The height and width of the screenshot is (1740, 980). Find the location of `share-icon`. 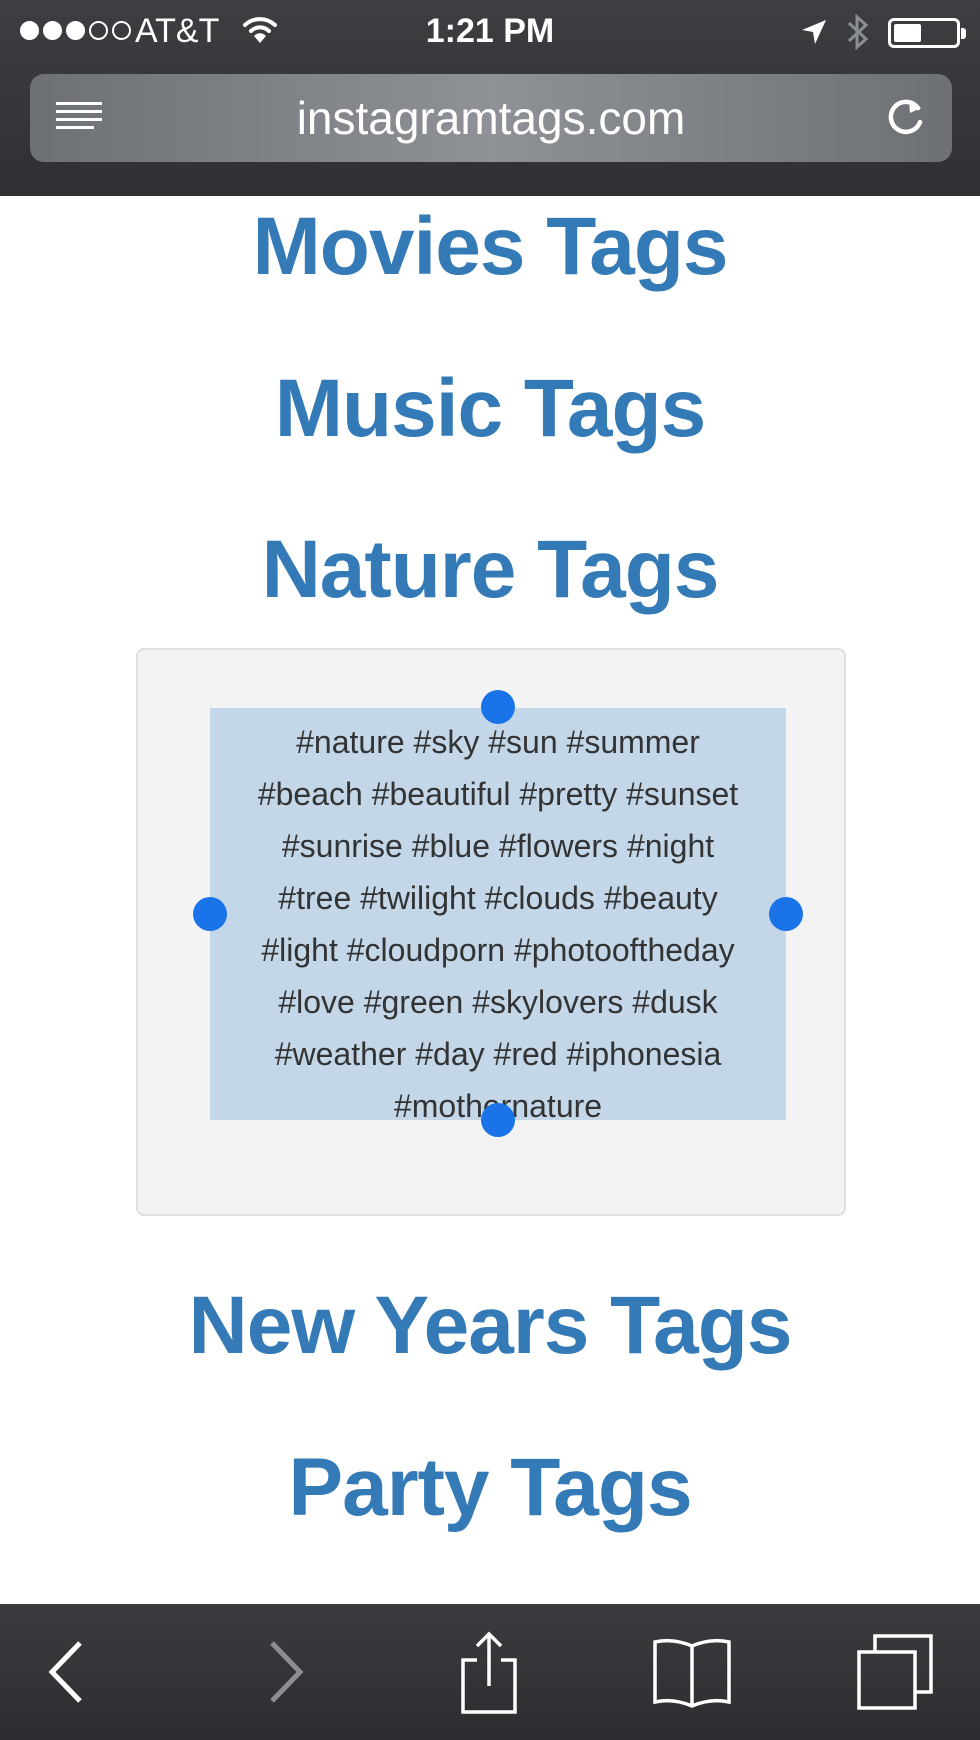

share-icon is located at coordinates (489, 1674).